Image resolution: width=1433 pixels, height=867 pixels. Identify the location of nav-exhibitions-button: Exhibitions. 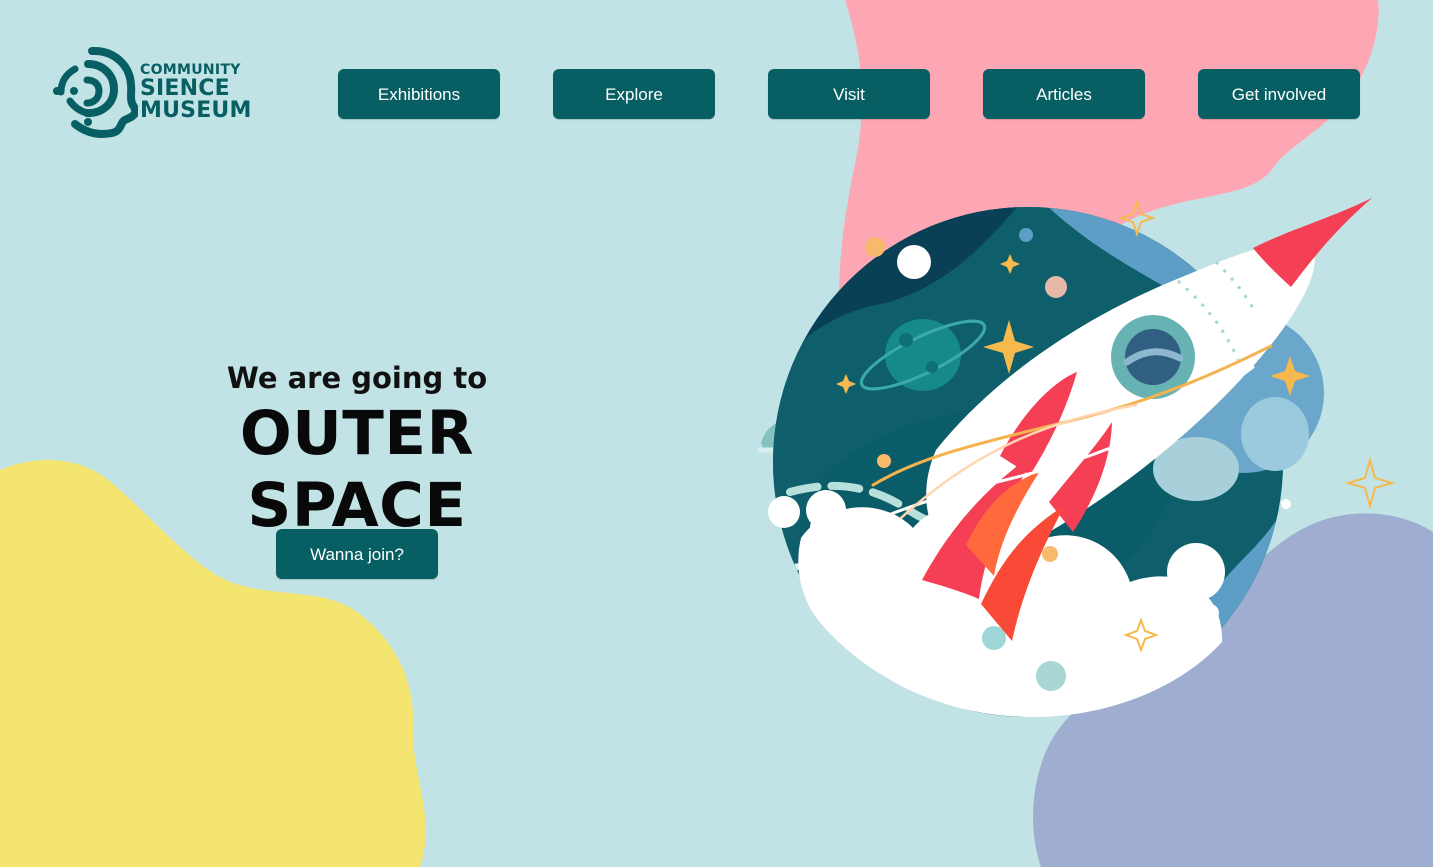
(419, 94).